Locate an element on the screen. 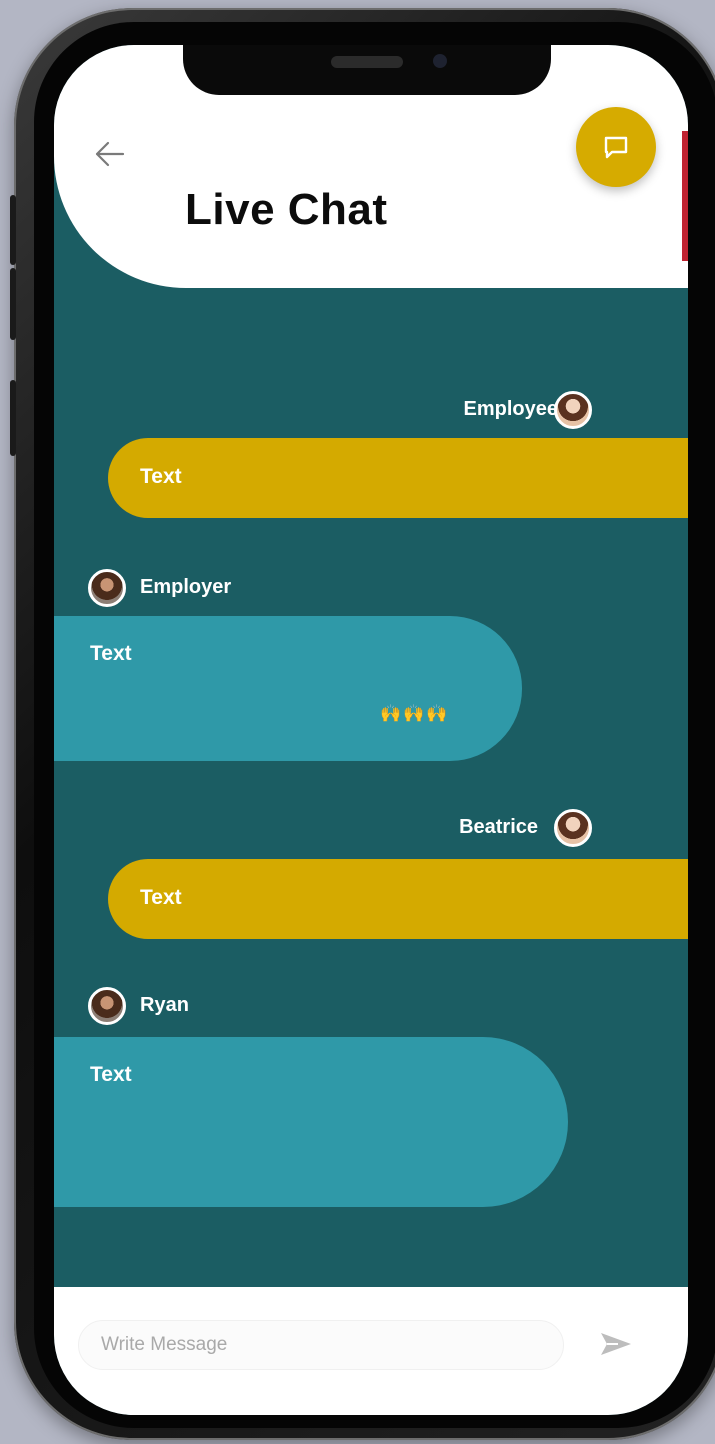 The width and height of the screenshot is (715, 1444). front-camera is located at coordinates (440, 61).